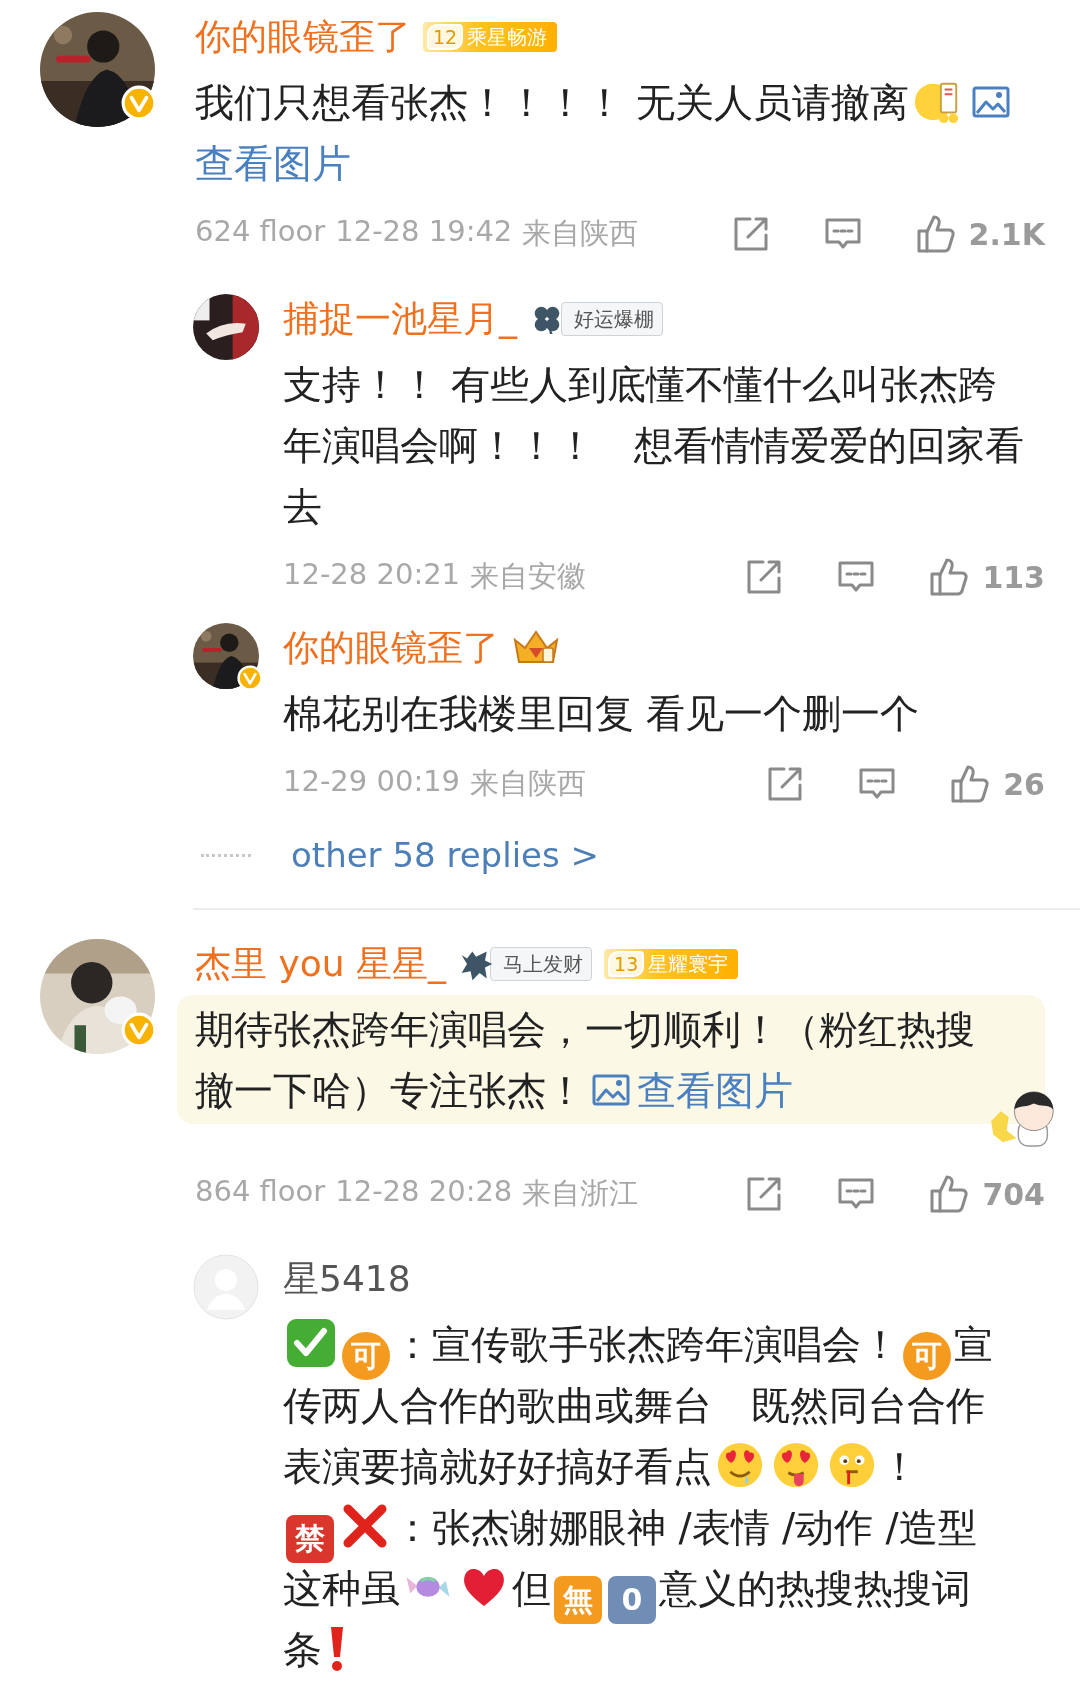 The height and width of the screenshot is (1687, 1080). Describe the element at coordinates (632, 1600) in the screenshot. I see `emoji-tag: 0` at that location.